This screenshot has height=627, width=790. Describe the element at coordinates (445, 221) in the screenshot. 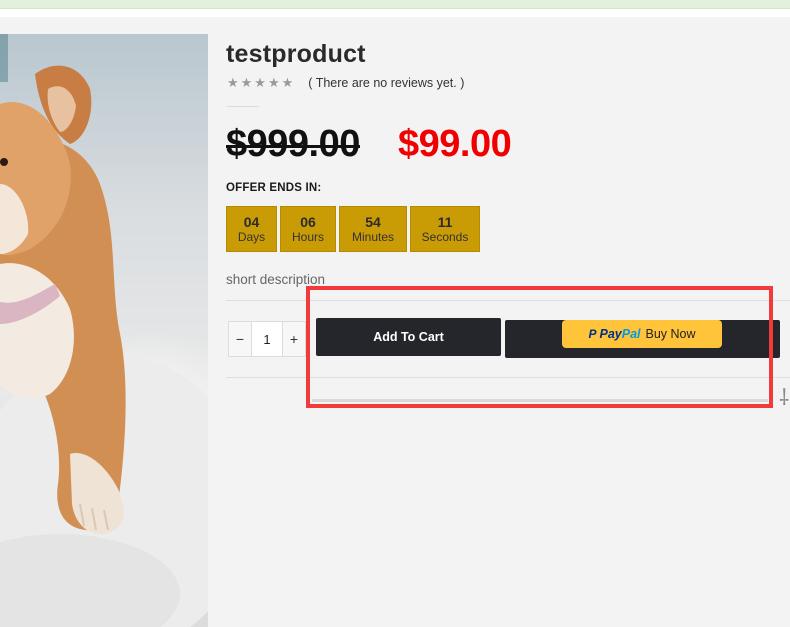

I see `countdown-value: 11` at that location.